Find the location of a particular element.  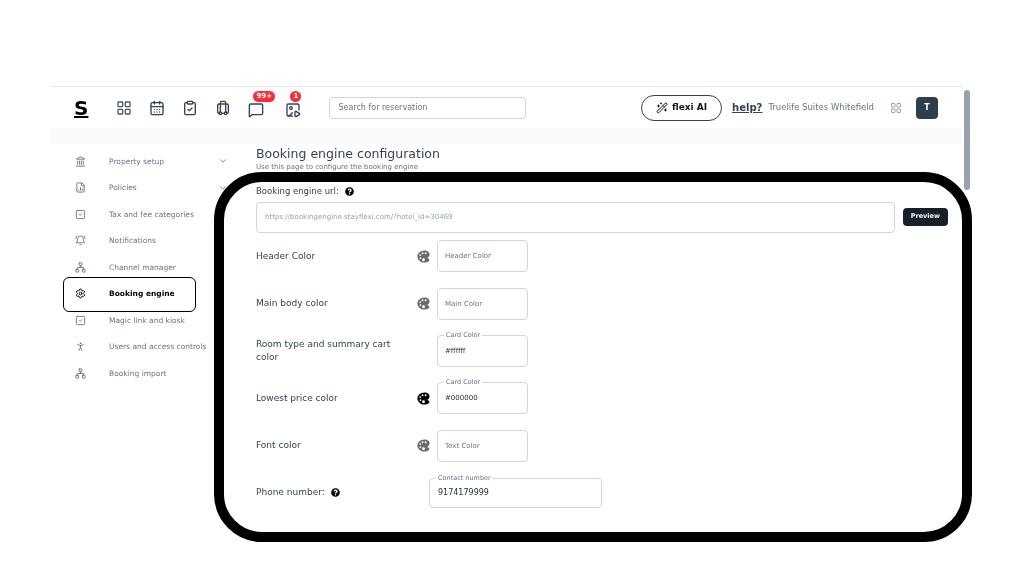

bell-icon is located at coordinates (80, 241).